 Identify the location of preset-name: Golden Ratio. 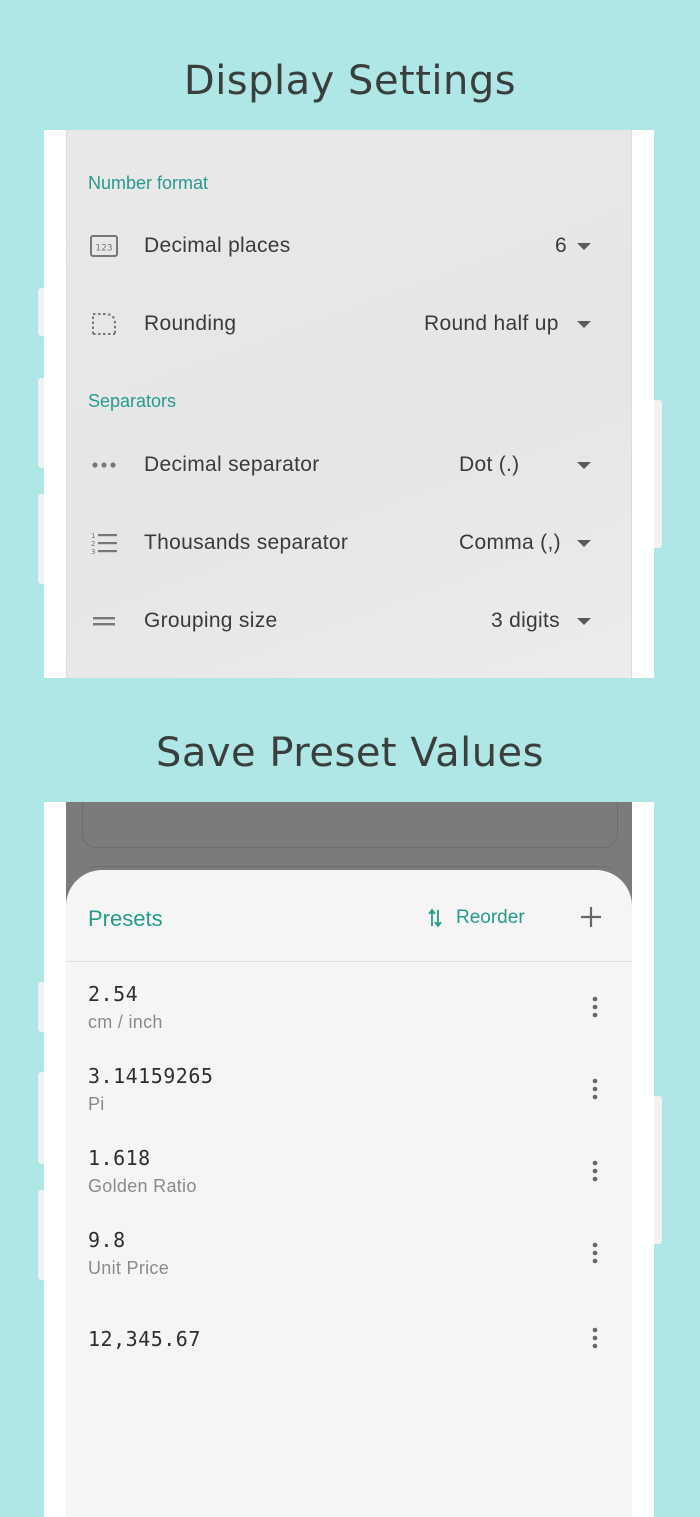
(142, 1186).